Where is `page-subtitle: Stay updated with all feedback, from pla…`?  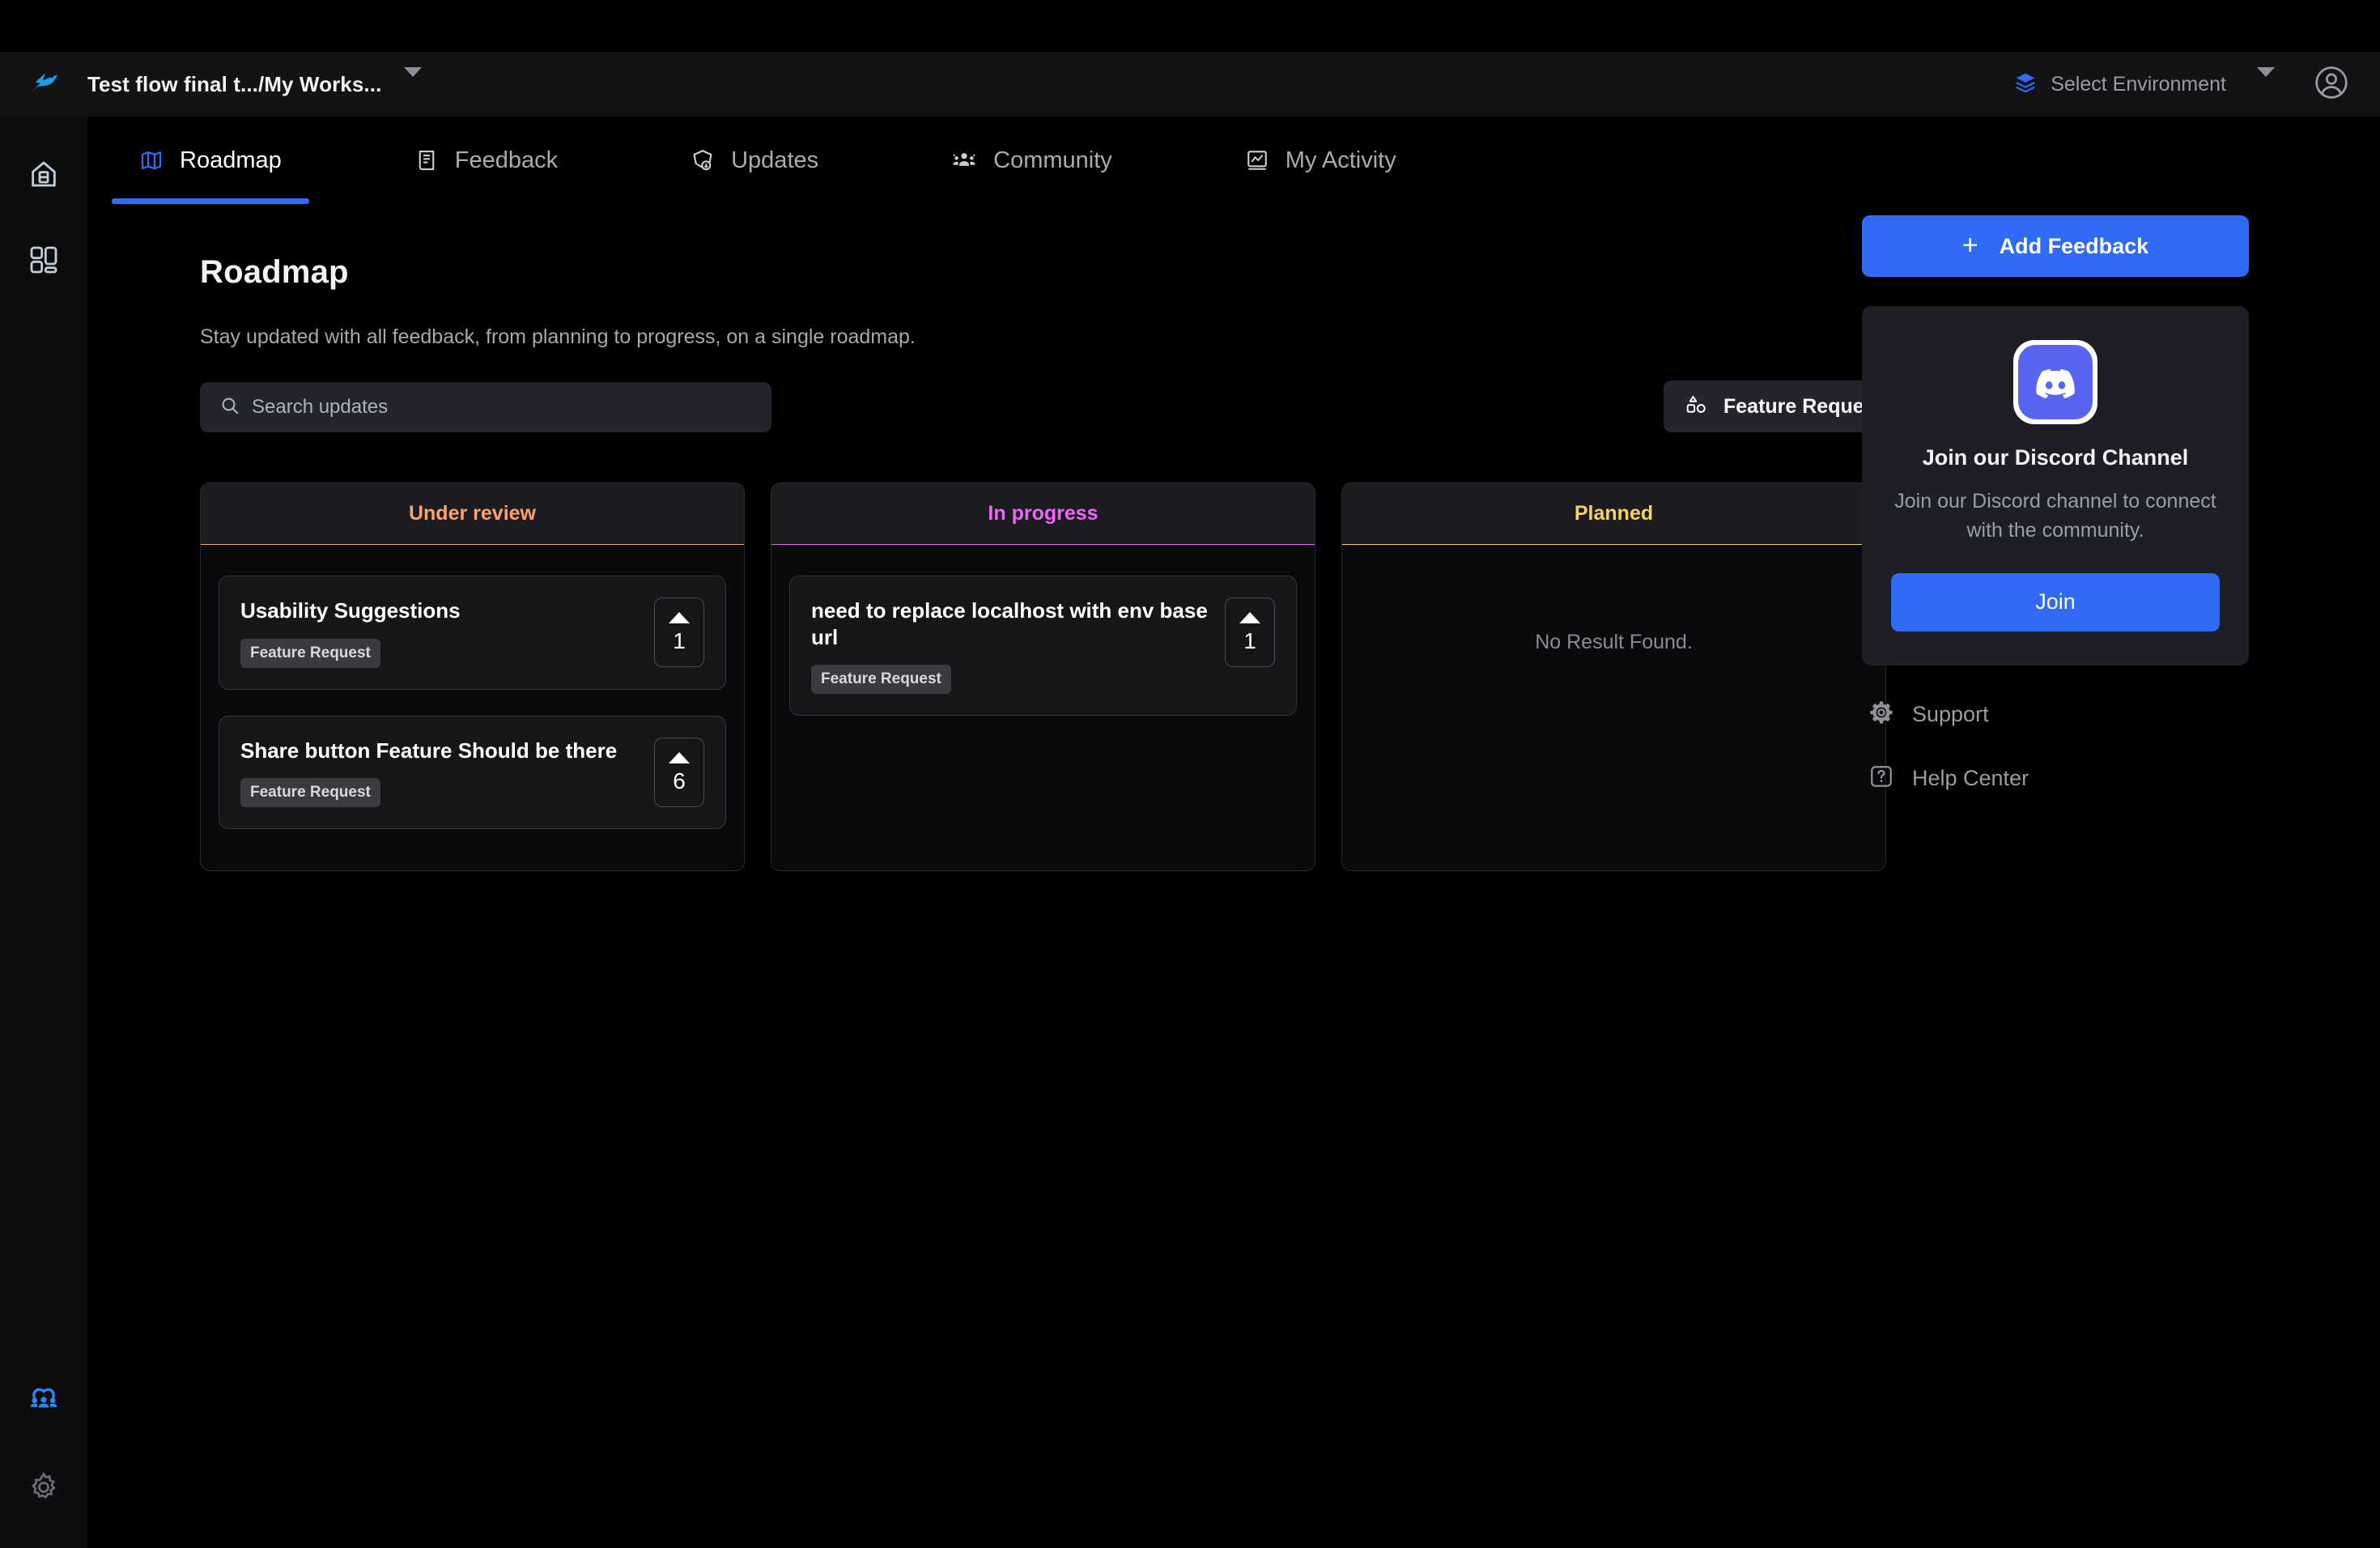 page-subtitle: Stay updated with all feedback, from pla… is located at coordinates (558, 337).